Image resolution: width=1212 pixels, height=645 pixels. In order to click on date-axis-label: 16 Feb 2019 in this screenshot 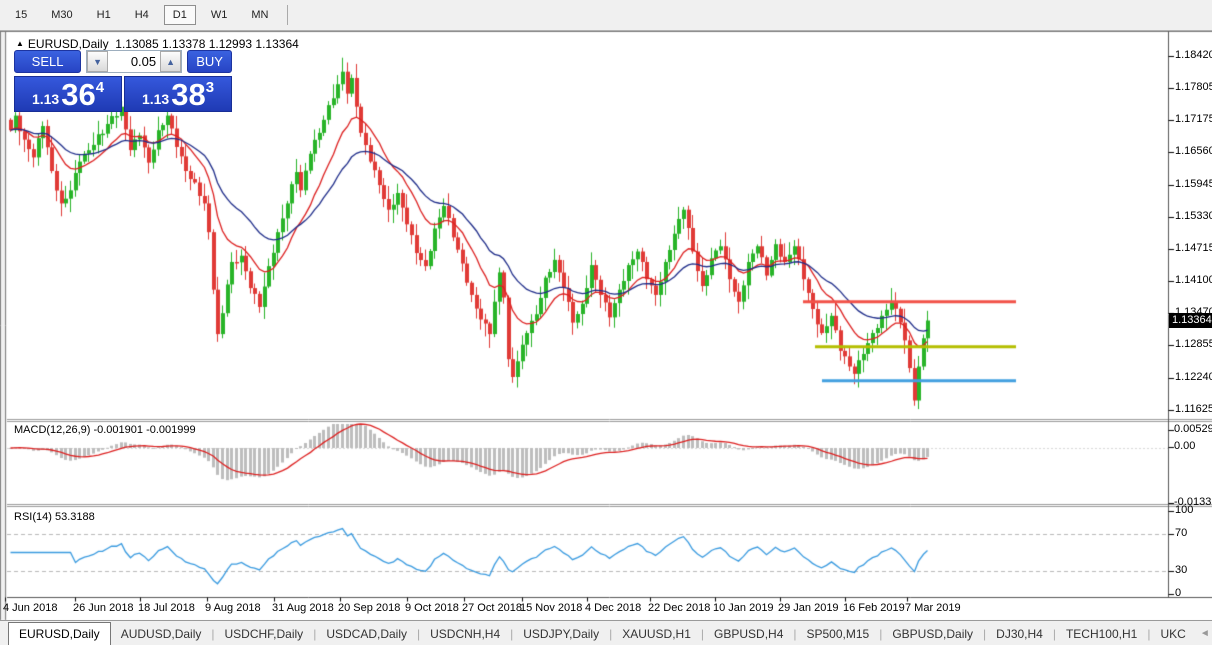, I will do `click(874, 608)`.